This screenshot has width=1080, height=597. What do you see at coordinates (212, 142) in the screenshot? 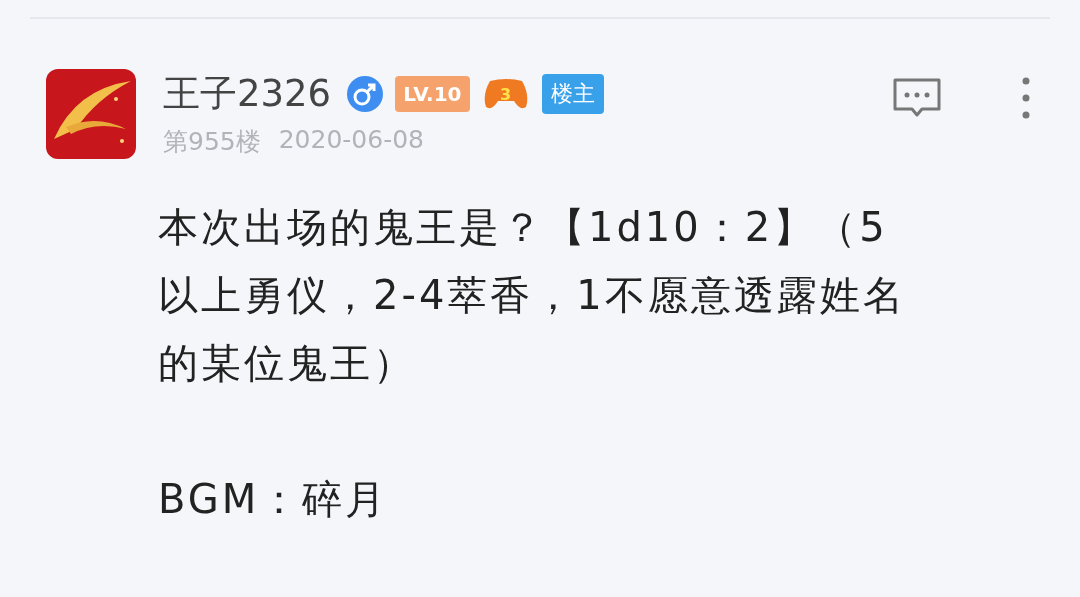
I see `floor-number: 第955楼` at bounding box center [212, 142].